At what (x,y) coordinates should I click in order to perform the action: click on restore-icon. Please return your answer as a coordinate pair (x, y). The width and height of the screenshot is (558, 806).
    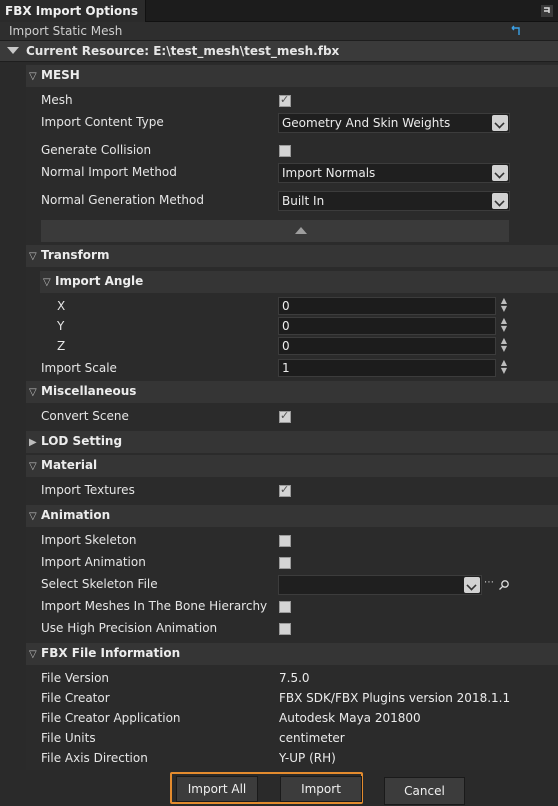
    Looking at the image, I should click on (516, 31).